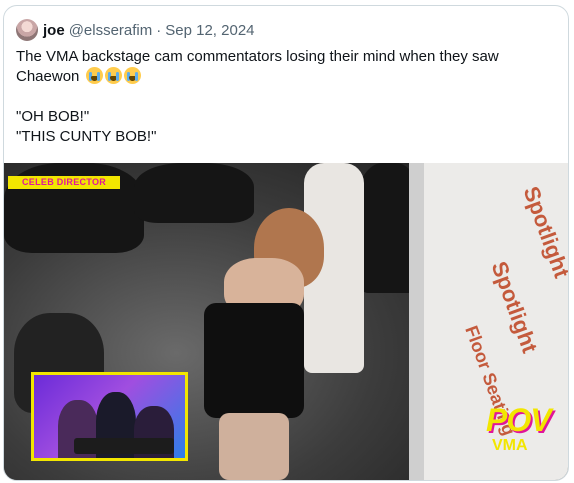  What do you see at coordinates (109, 416) in the screenshot?
I see `picture-in-picture` at bounding box center [109, 416].